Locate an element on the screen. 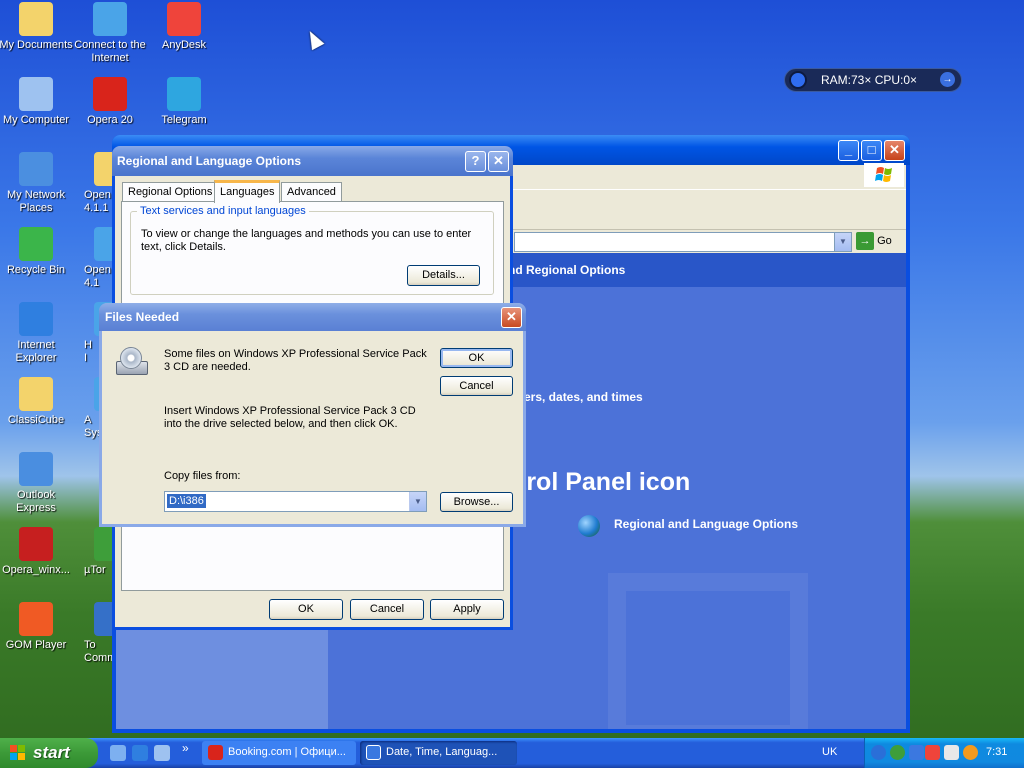  mouse-cursor-icon is located at coordinates (314, 39).